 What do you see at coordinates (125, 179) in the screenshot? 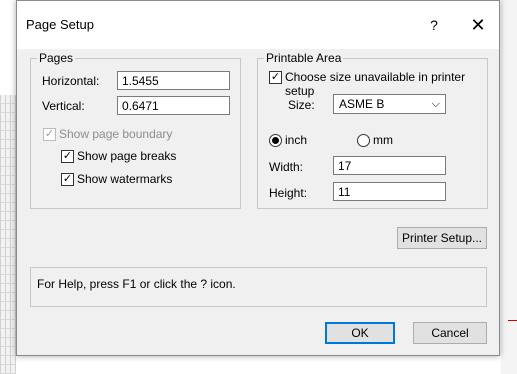
I see `show-watermarks-label: Show watermarks` at bounding box center [125, 179].